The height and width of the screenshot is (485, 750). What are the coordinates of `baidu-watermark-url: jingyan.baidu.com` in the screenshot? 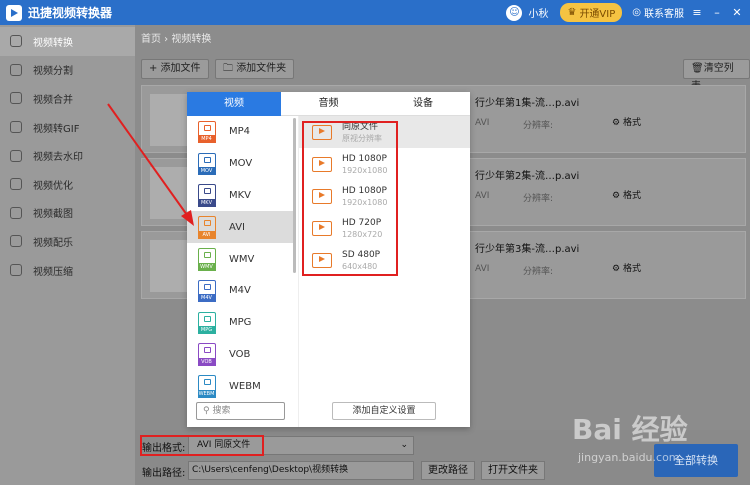 It's located at (629, 457).